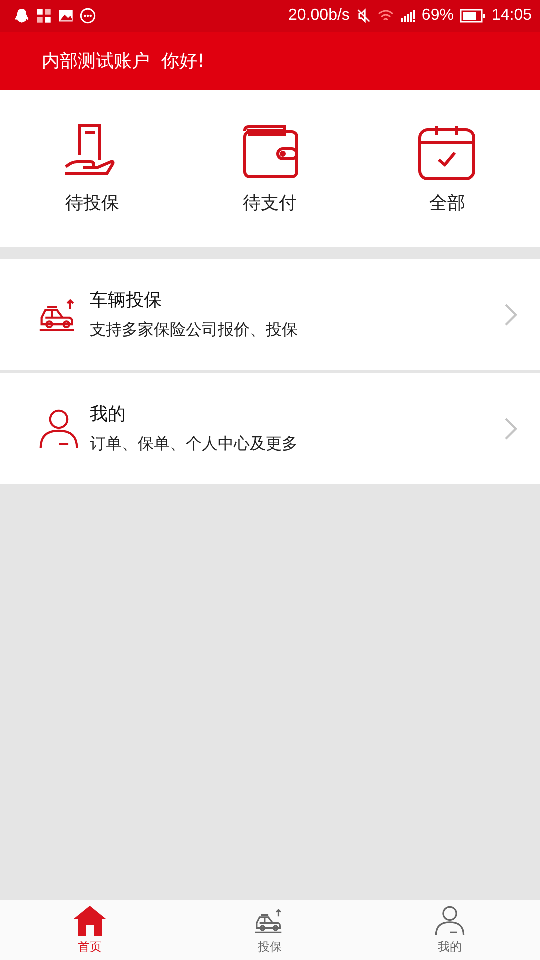  I want to click on menu-row: 车辆投保 支持多家保险公司报价、投保, so click(270, 314).